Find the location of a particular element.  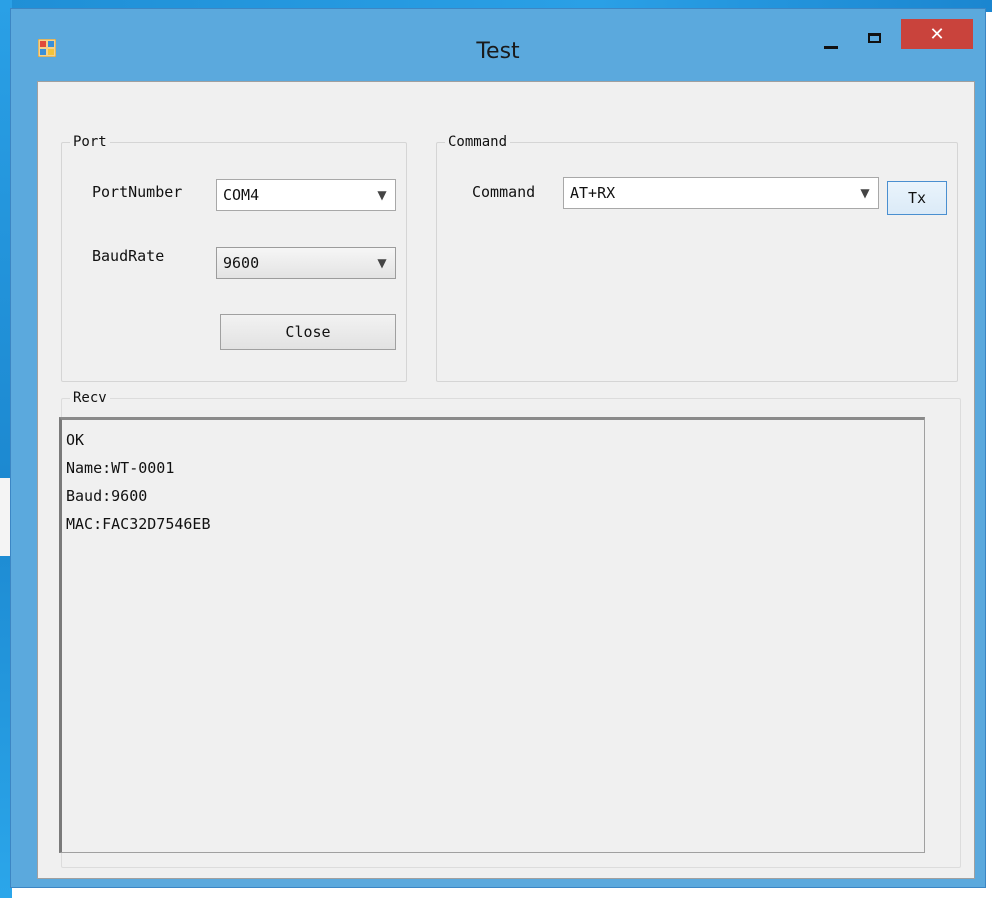

baud-rate-value: 9600 is located at coordinates (241, 263).